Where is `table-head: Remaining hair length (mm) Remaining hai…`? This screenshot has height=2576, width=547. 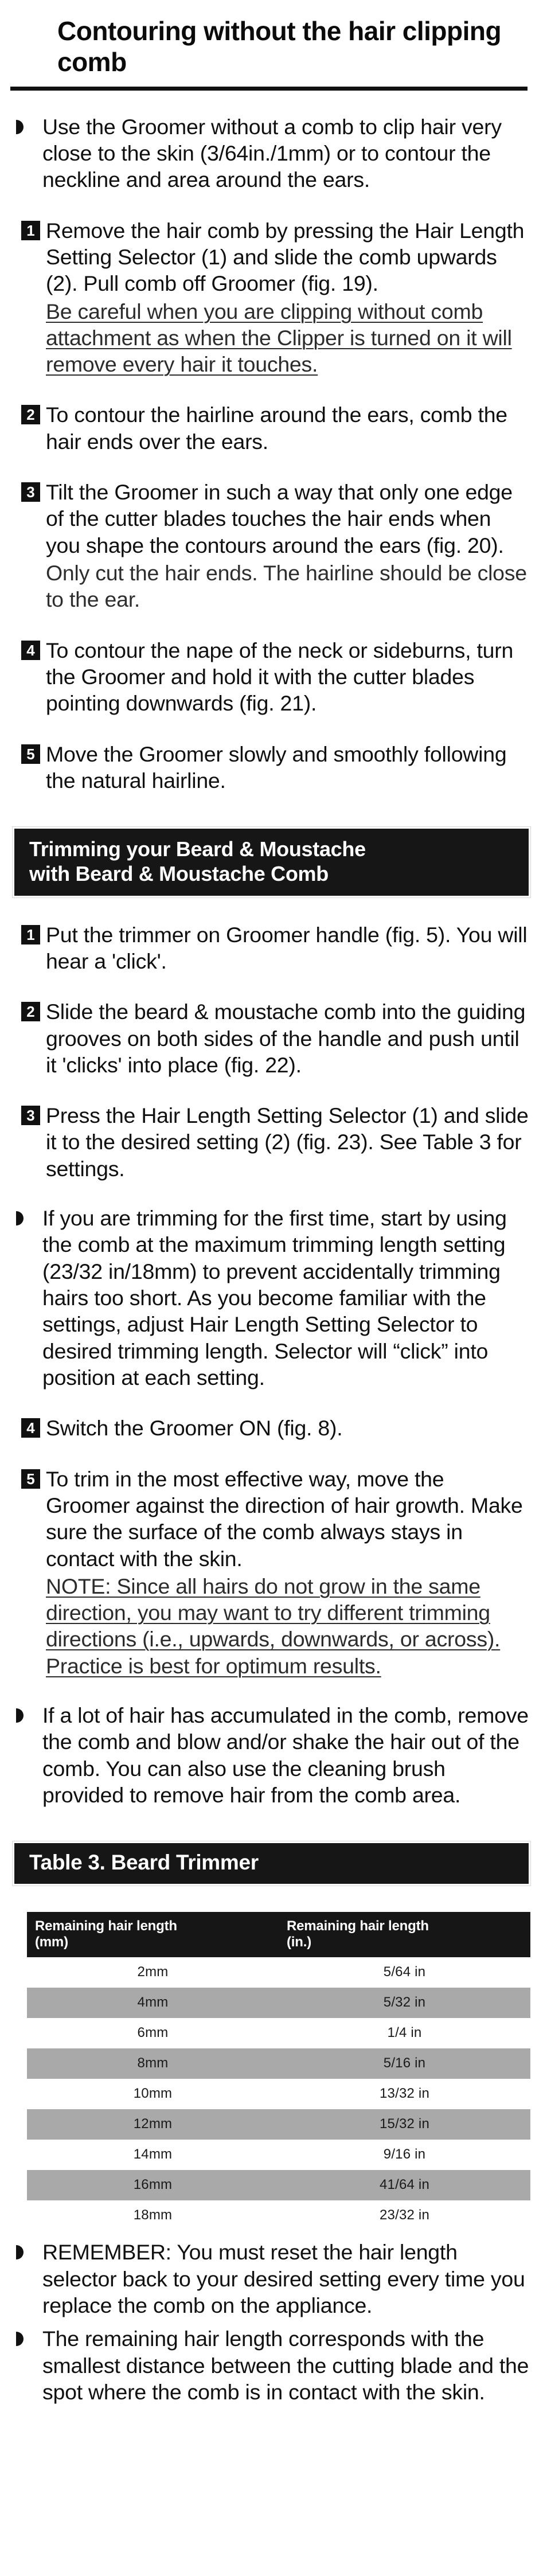
table-head: Remaining hair length (mm) Remaining hai… is located at coordinates (278, 1935).